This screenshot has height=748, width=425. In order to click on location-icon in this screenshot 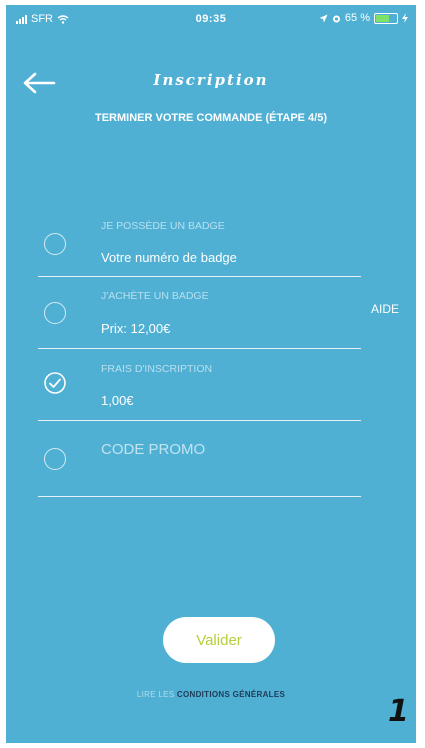, I will do `click(323, 18)`.